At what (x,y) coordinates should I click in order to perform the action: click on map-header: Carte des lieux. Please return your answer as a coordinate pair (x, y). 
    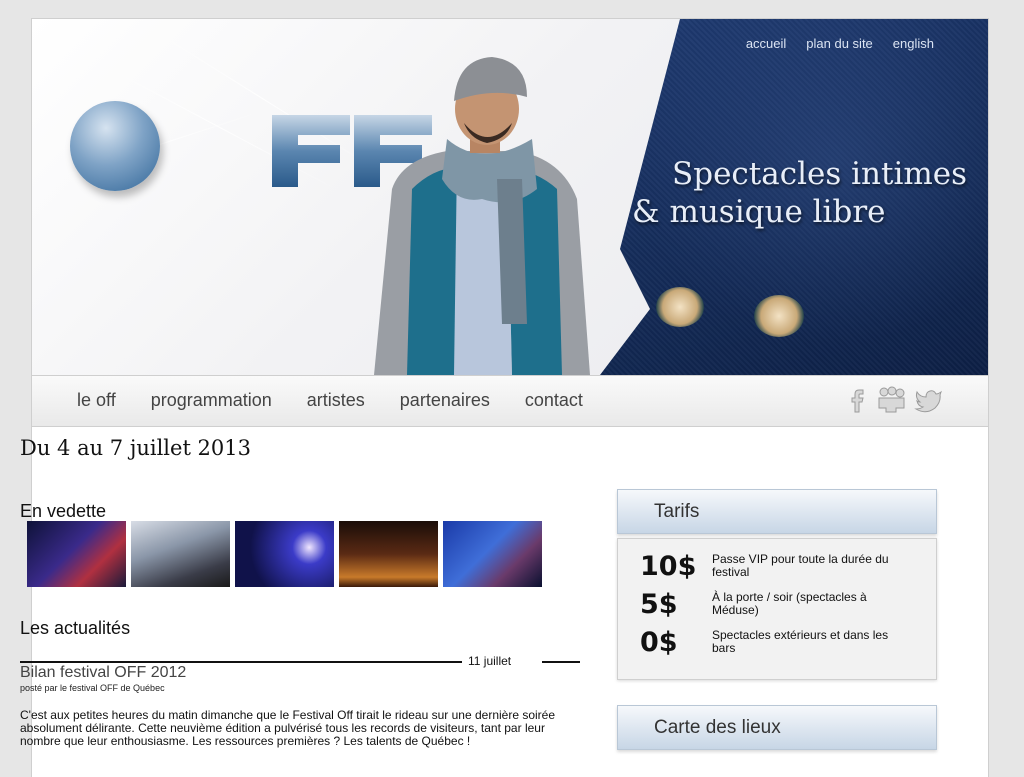
    Looking at the image, I should click on (777, 727).